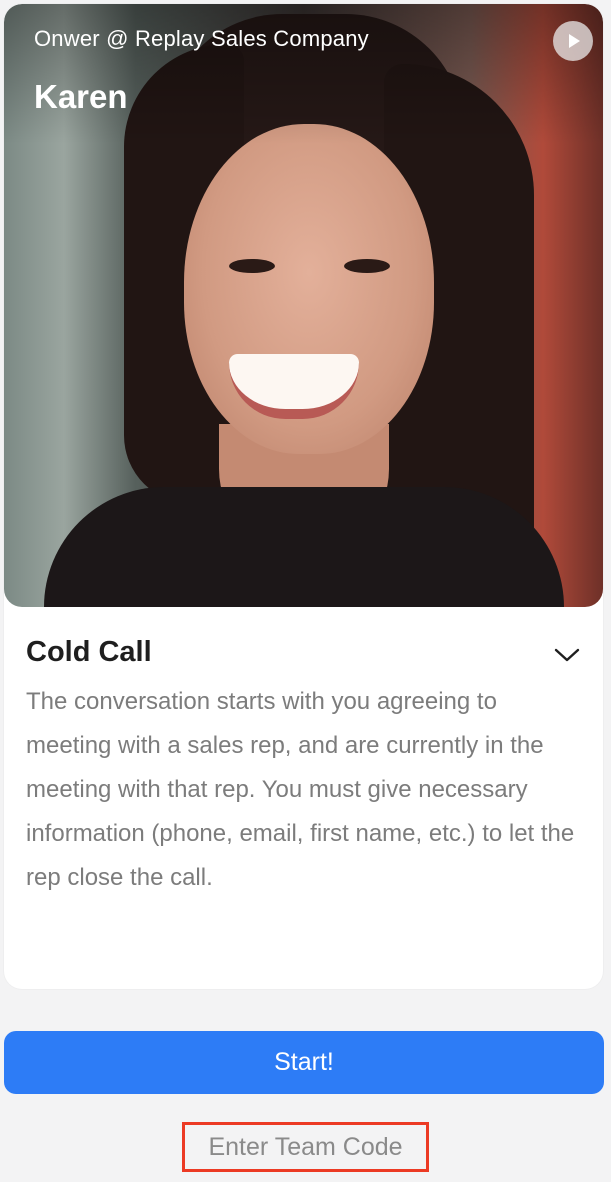 The width and height of the screenshot is (611, 1182). What do you see at coordinates (81, 96) in the screenshot?
I see `persona-name: Karen` at bounding box center [81, 96].